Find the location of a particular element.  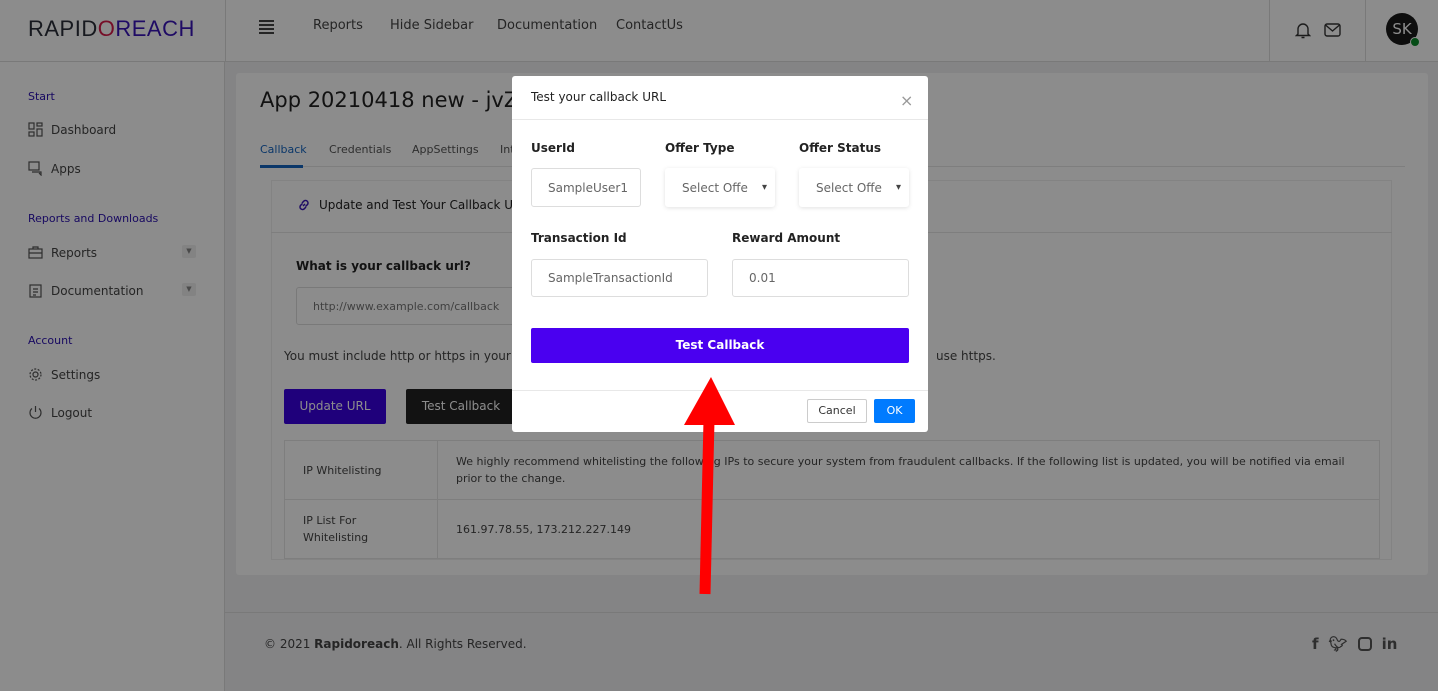

arrow-head is located at coordinates (709, 401).